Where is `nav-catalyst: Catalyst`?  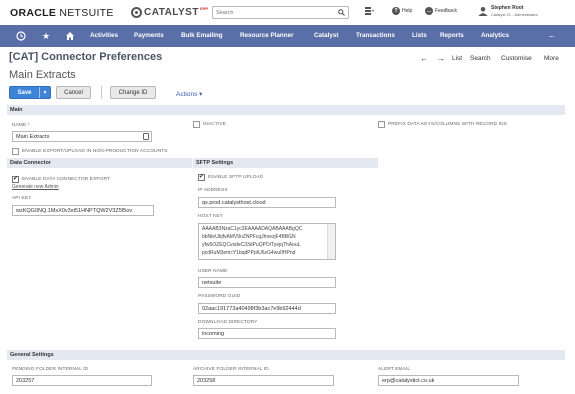 nav-catalyst: Catalyst is located at coordinates (326, 35).